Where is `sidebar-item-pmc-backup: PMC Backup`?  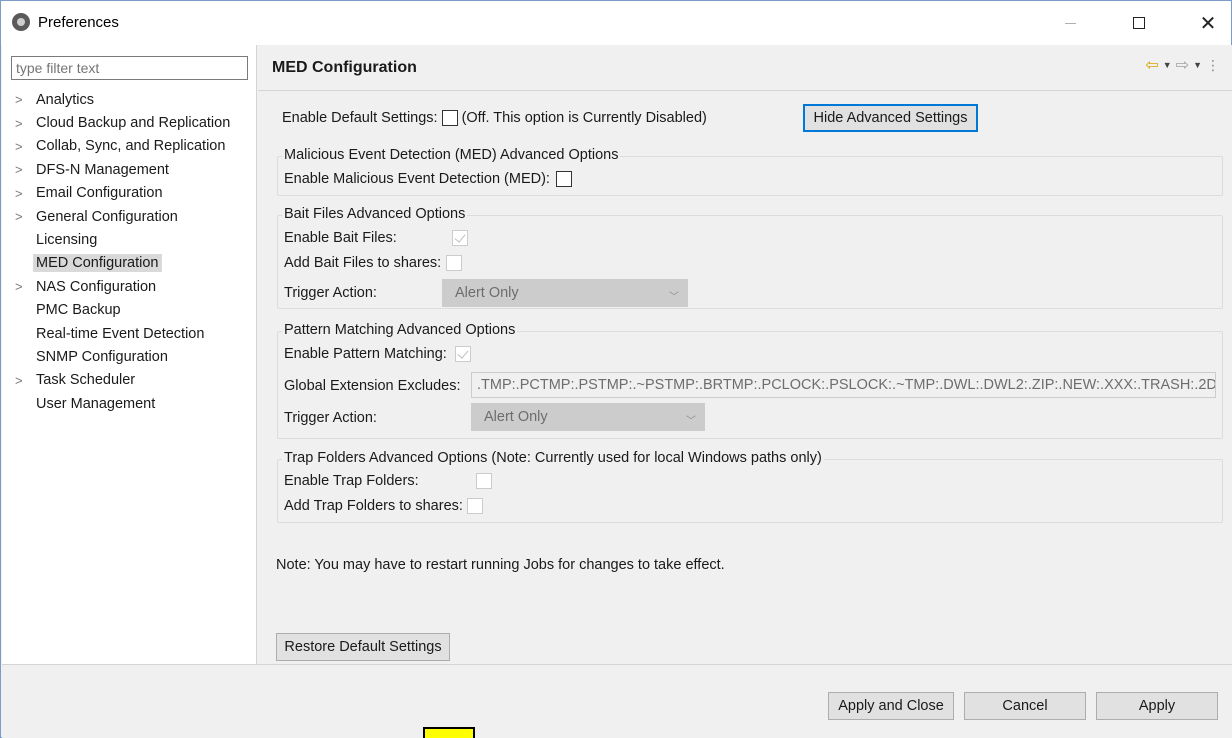 sidebar-item-pmc-backup: PMC Backup is located at coordinates (133, 310).